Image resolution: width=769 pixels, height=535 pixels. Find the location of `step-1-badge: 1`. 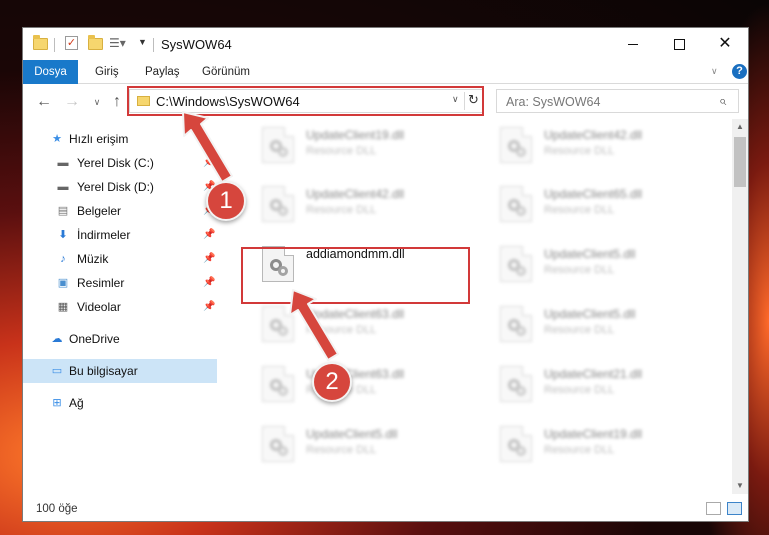

step-1-badge: 1 is located at coordinates (226, 201).